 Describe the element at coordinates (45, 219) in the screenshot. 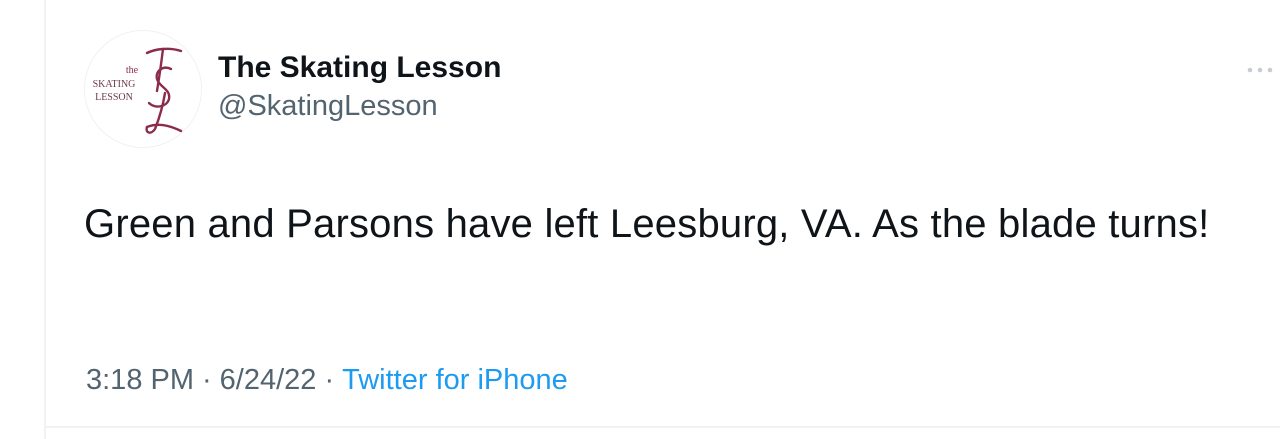

I see `timeline-left-border` at that location.